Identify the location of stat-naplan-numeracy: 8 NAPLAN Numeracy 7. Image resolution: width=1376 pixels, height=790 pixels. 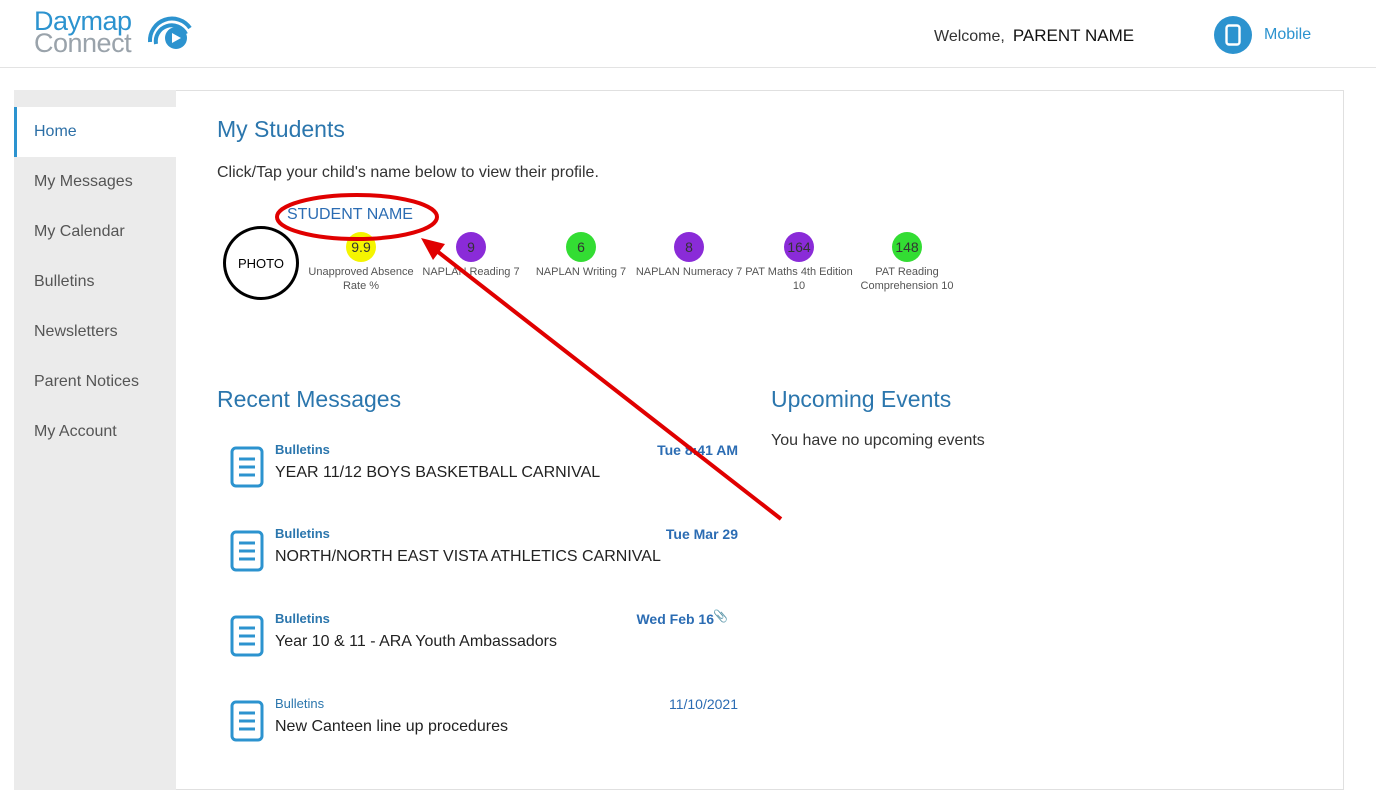
(689, 255).